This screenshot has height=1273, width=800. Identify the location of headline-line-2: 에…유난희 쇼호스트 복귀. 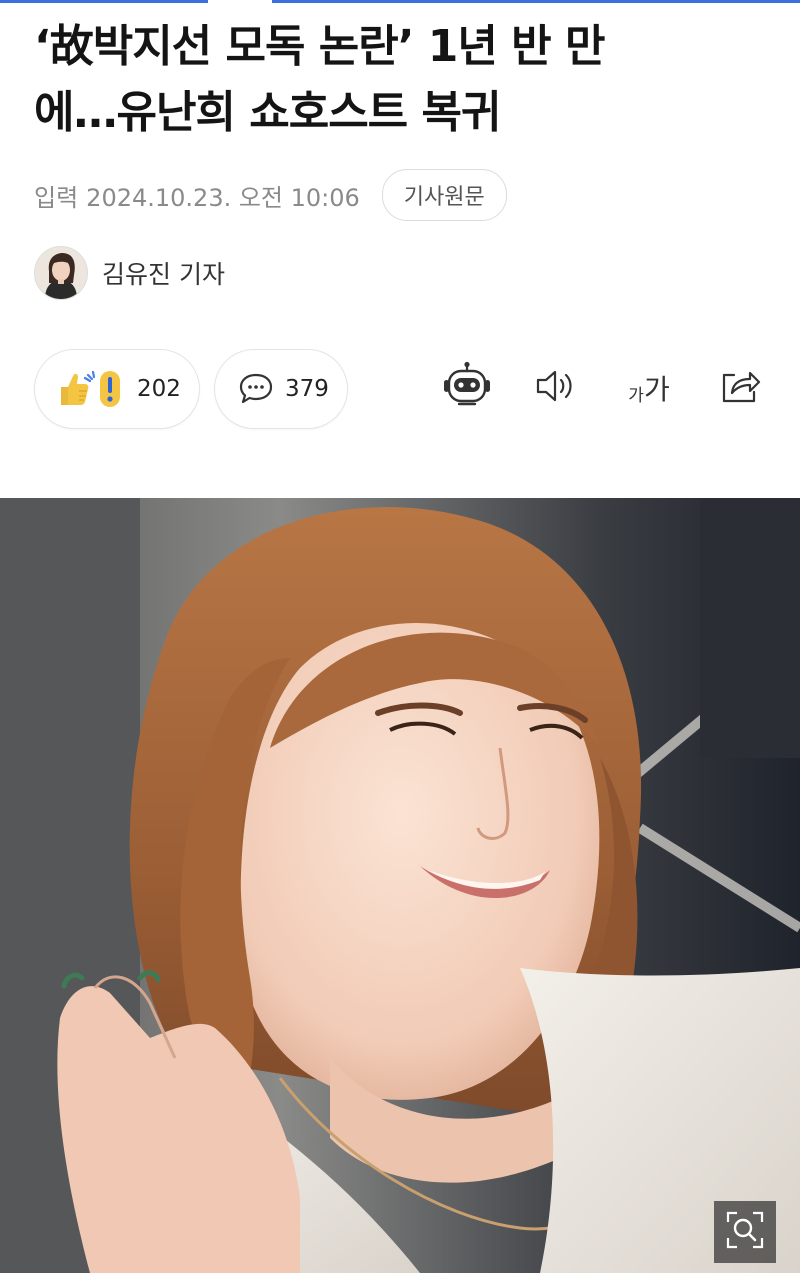
(267, 112).